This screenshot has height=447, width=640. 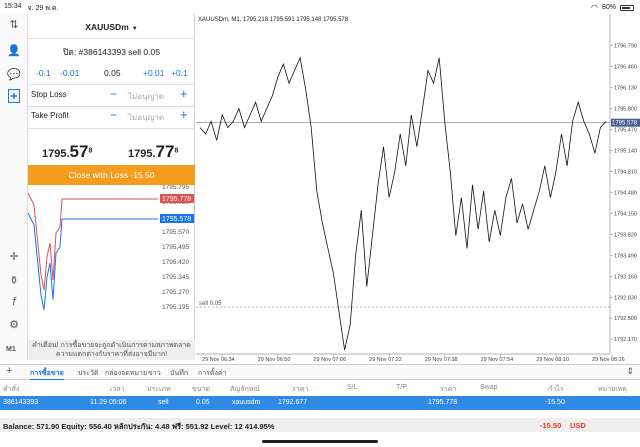 What do you see at coordinates (625, 193) in the screenshot?
I see `y-tick-label: 1794.480` at bounding box center [625, 193].